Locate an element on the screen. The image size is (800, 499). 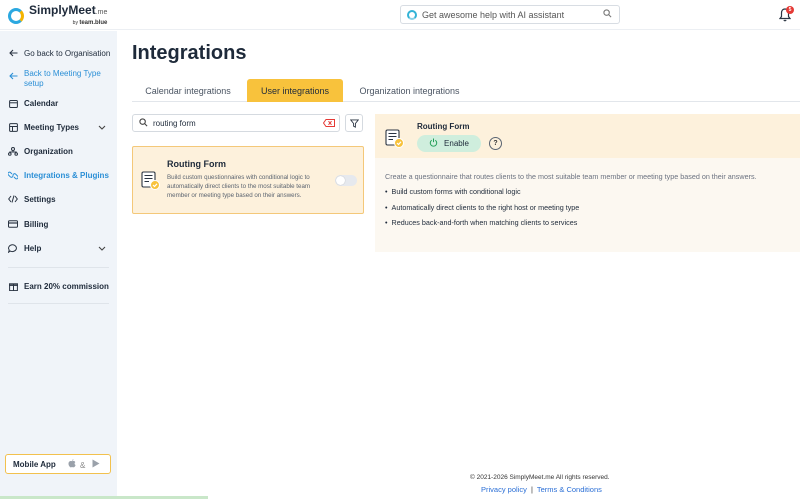
sidebar-item-label: Earn 20% commission is located at coordinates (66, 286).